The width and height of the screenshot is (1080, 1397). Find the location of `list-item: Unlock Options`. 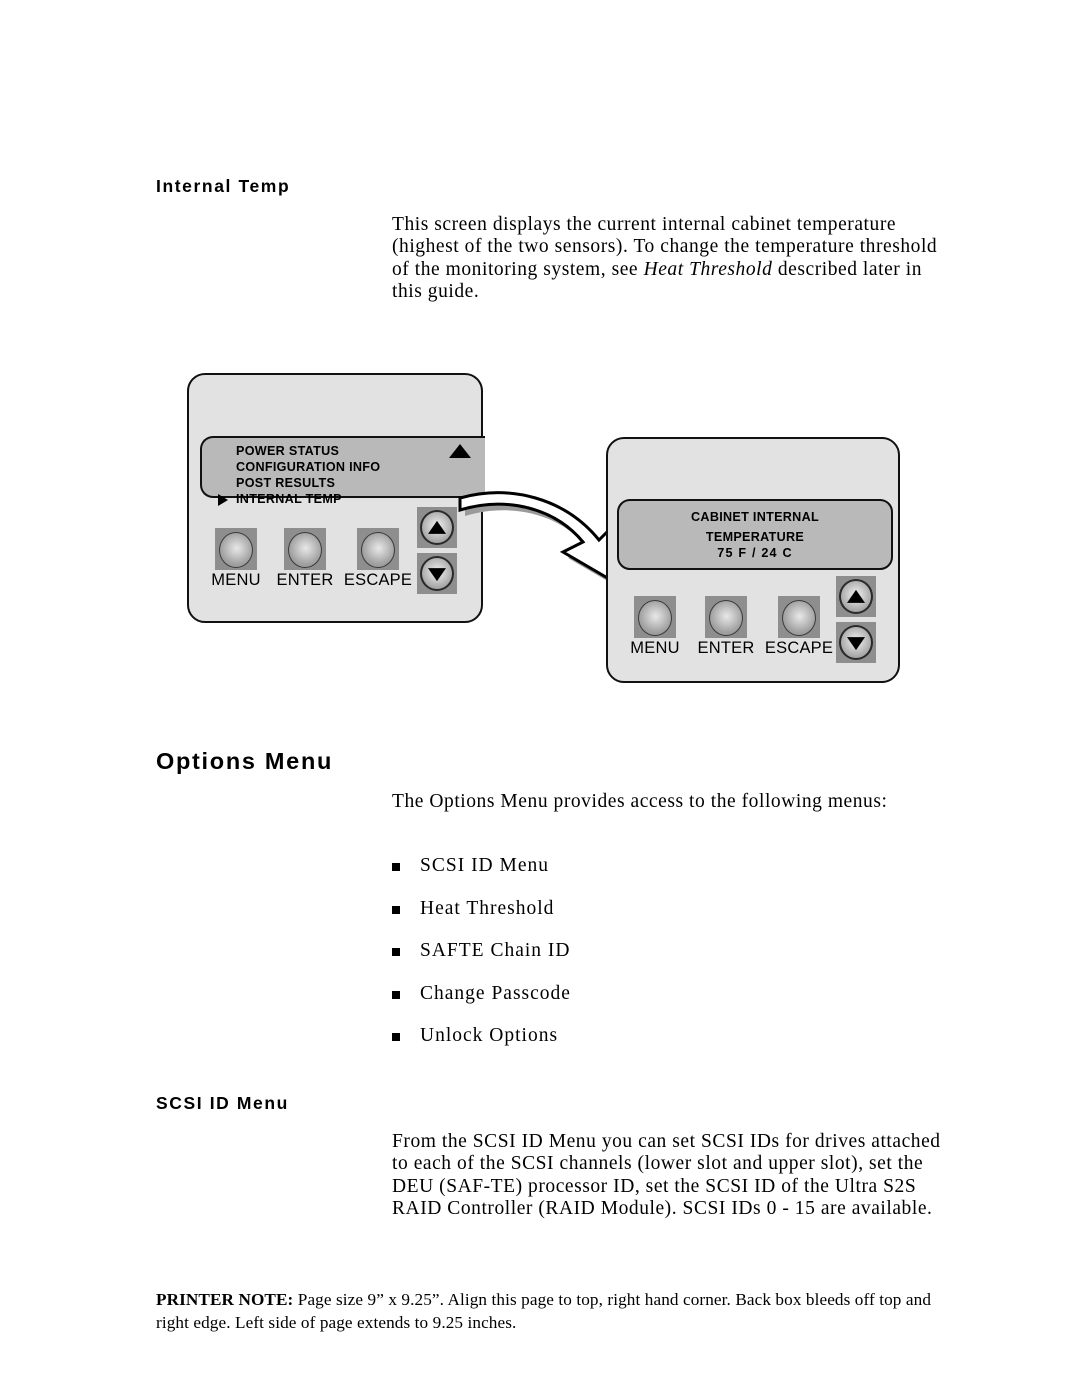

list-item: Unlock Options is located at coordinates (652, 1036).